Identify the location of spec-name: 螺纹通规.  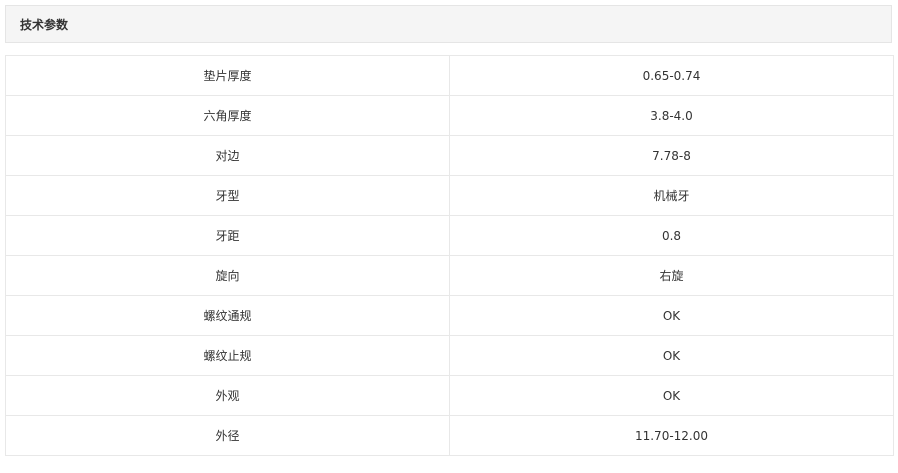
(227, 315).